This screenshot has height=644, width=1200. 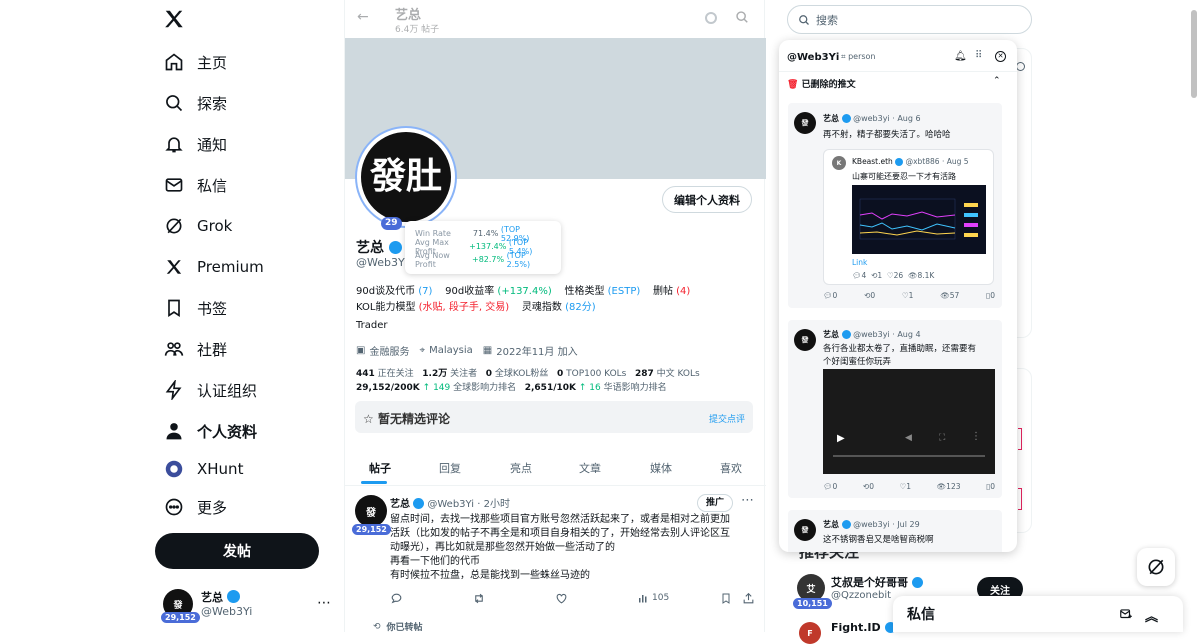 I want to click on profile-avatar: 發肚, so click(x=406, y=177).